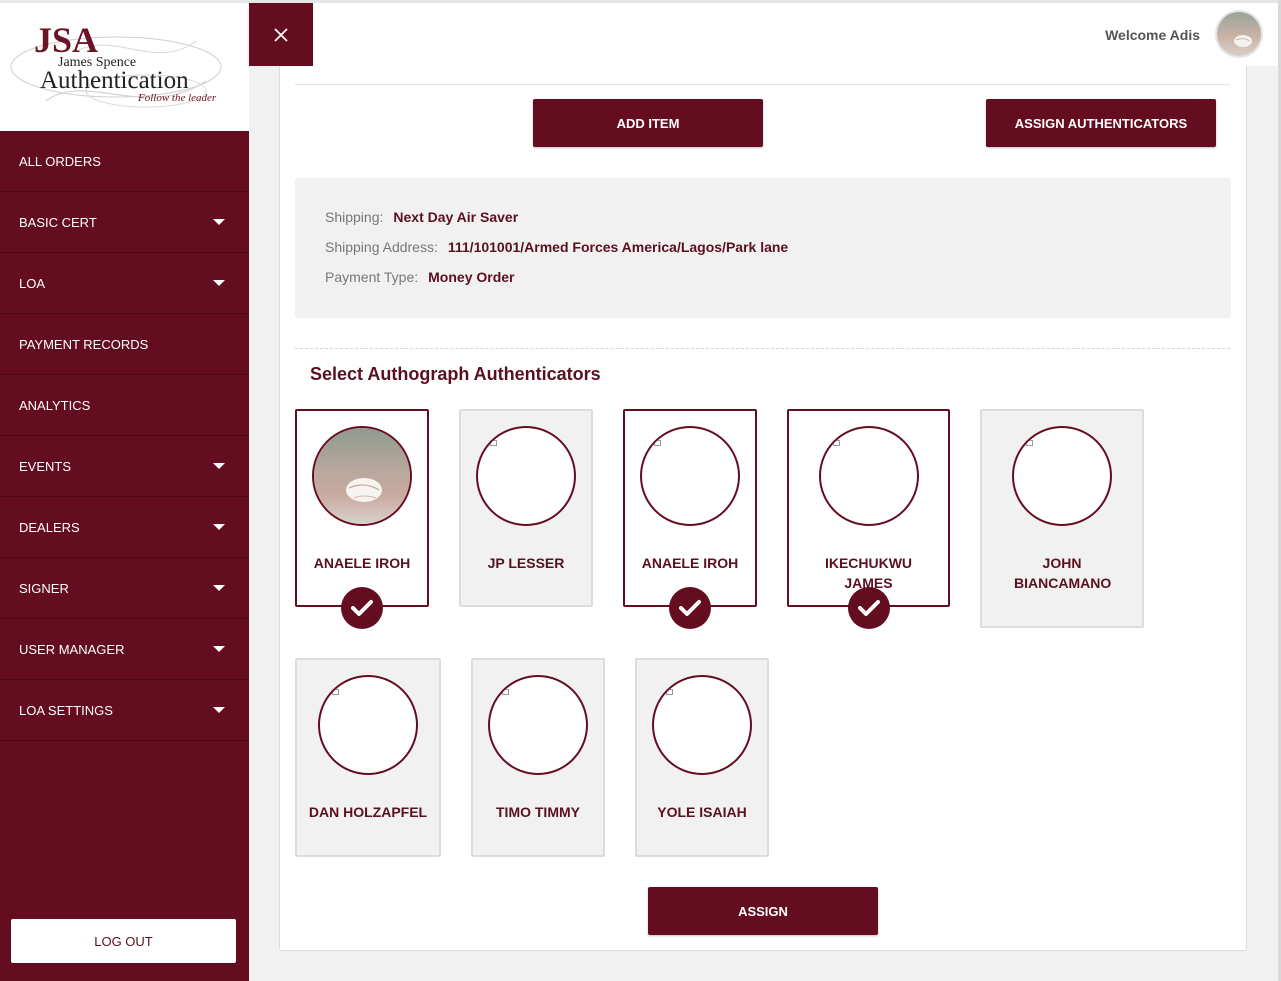 The image size is (1281, 981). Describe the element at coordinates (124, 466) in the screenshot. I see `sidebar-item-events: EVENTS` at that location.